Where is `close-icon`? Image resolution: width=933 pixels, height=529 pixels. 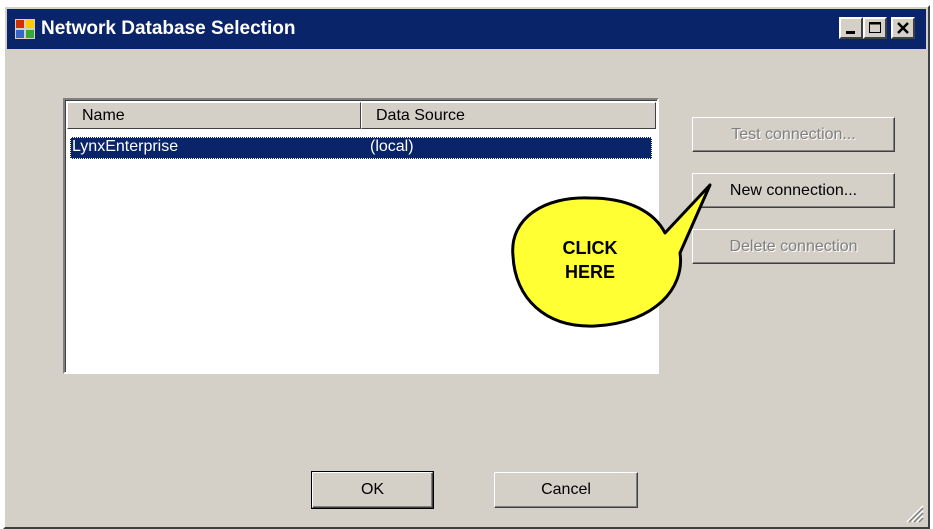 close-icon is located at coordinates (903, 28).